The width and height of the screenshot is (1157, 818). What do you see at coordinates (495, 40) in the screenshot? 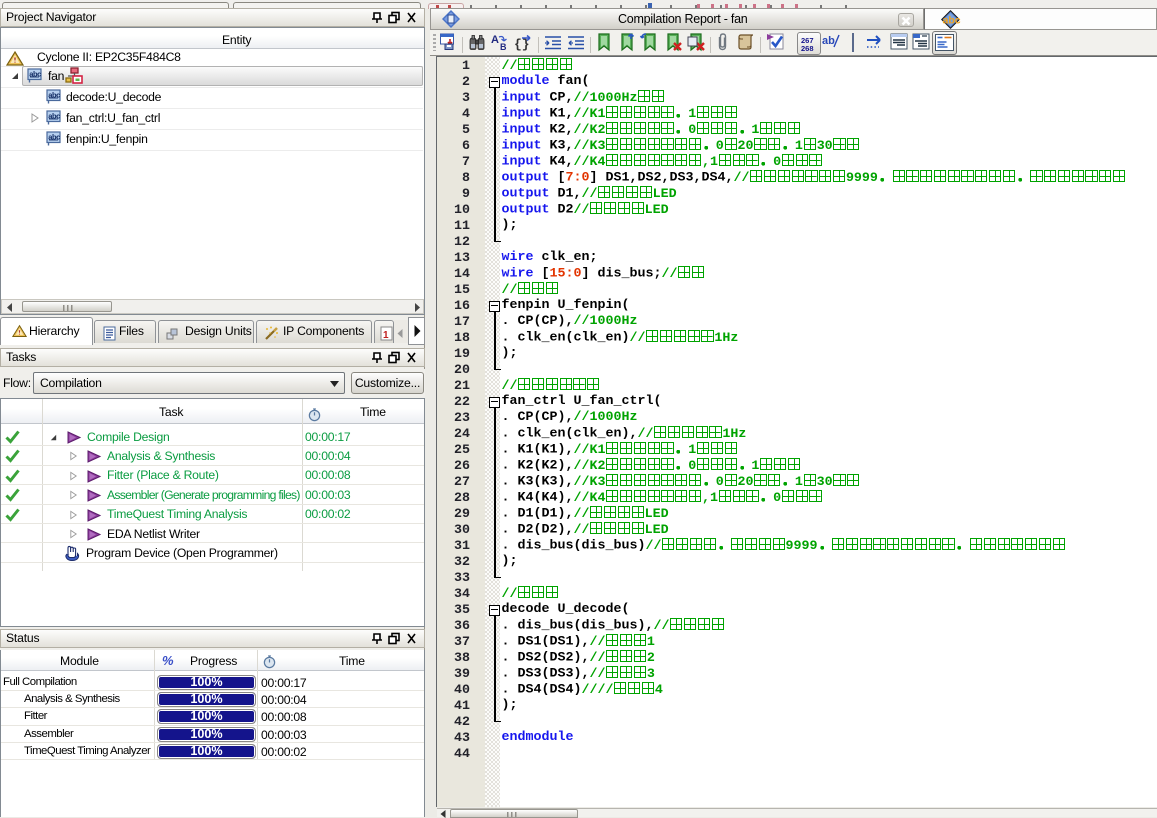
I see `svg-text: A` at bounding box center [495, 40].